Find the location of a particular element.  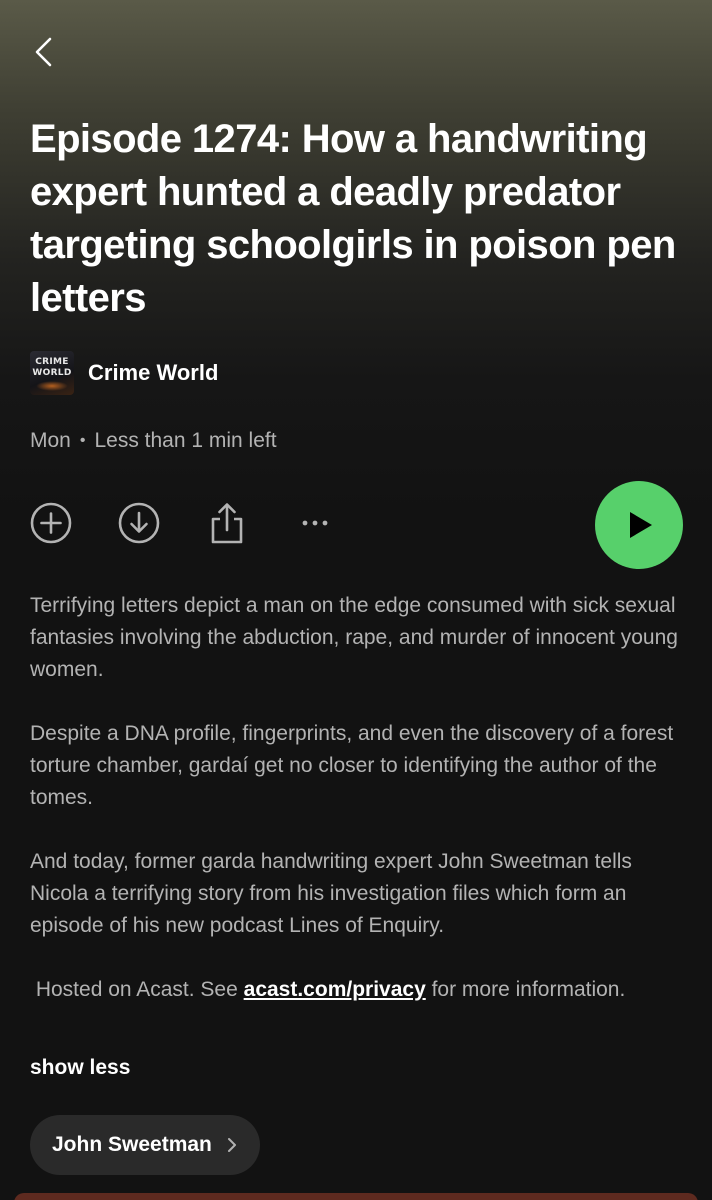

episode-actions is located at coordinates (183, 523).